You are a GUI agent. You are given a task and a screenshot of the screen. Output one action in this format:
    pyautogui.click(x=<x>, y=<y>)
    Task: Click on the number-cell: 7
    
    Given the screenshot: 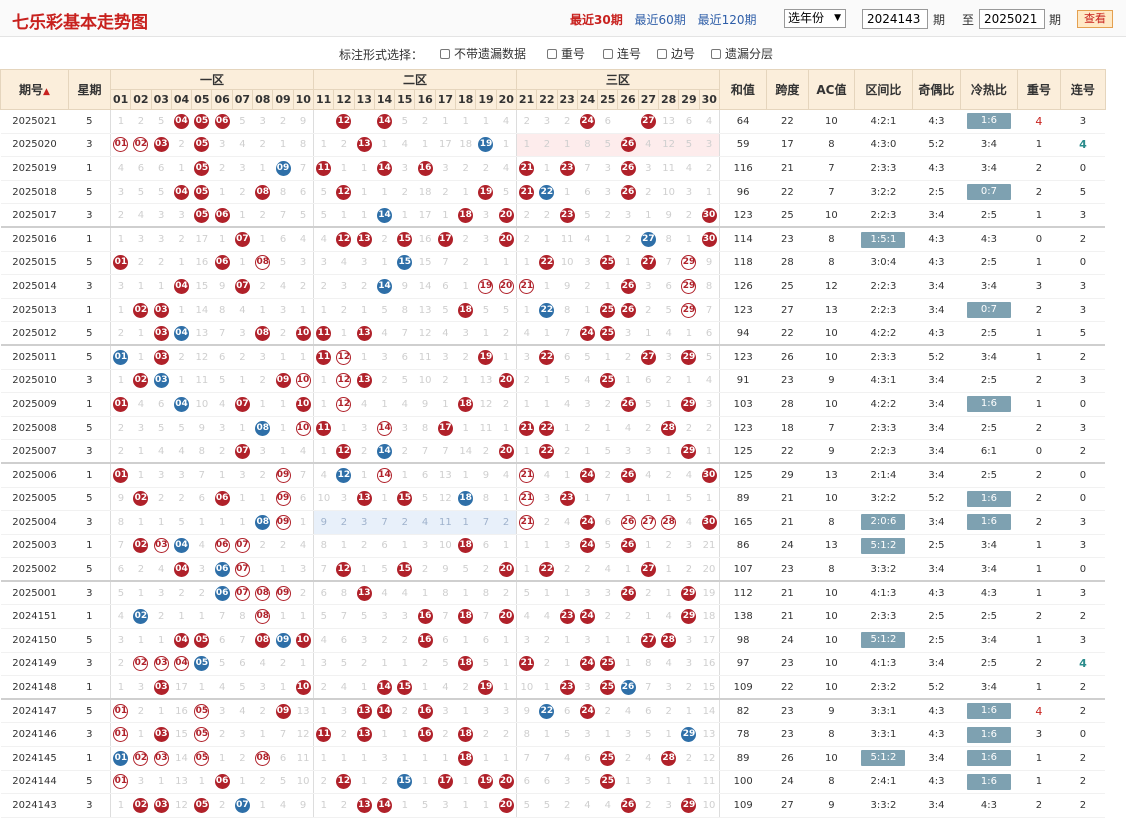 What is the action you would take?
    pyautogui.click(x=445, y=452)
    